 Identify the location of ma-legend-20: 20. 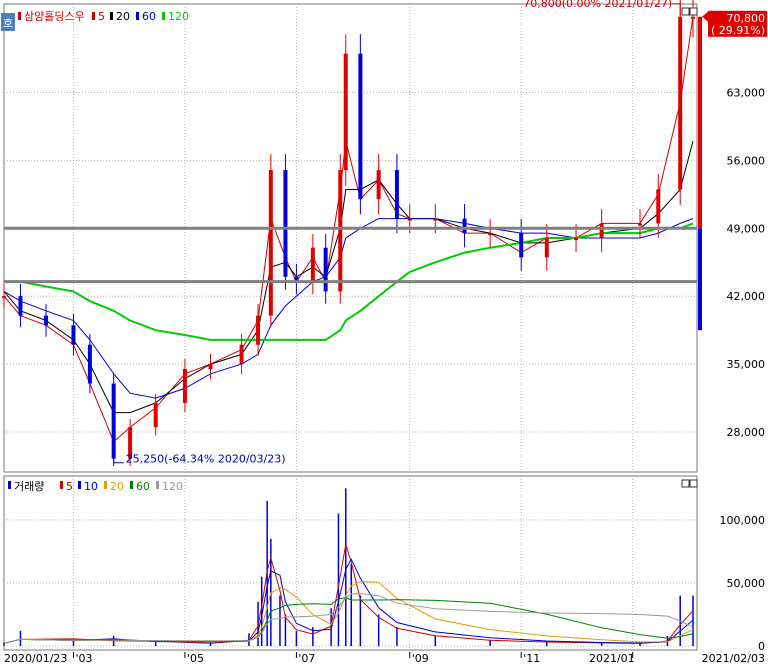
(123, 16).